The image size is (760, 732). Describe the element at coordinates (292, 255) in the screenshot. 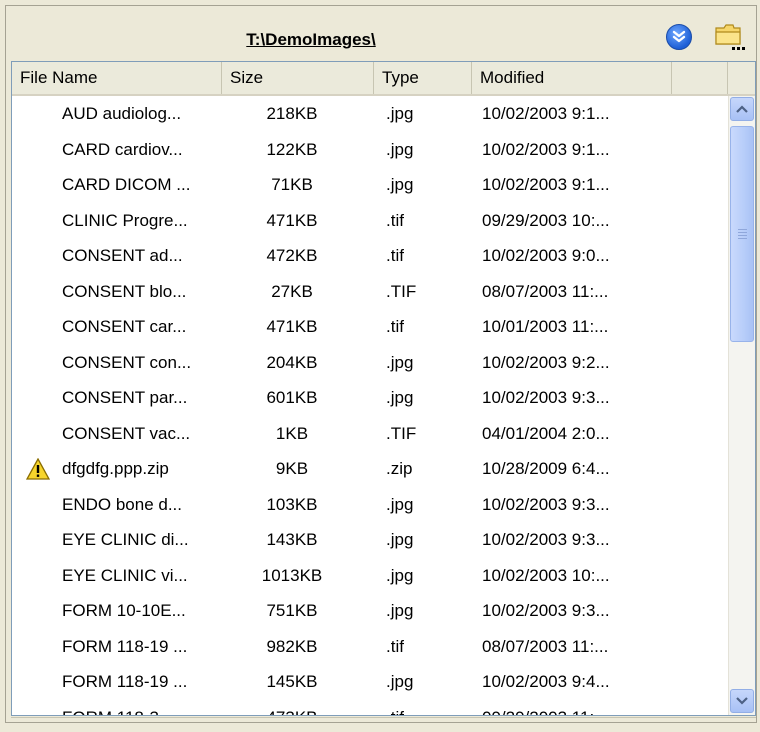

I see `file-size-cell: 472KB` at that location.